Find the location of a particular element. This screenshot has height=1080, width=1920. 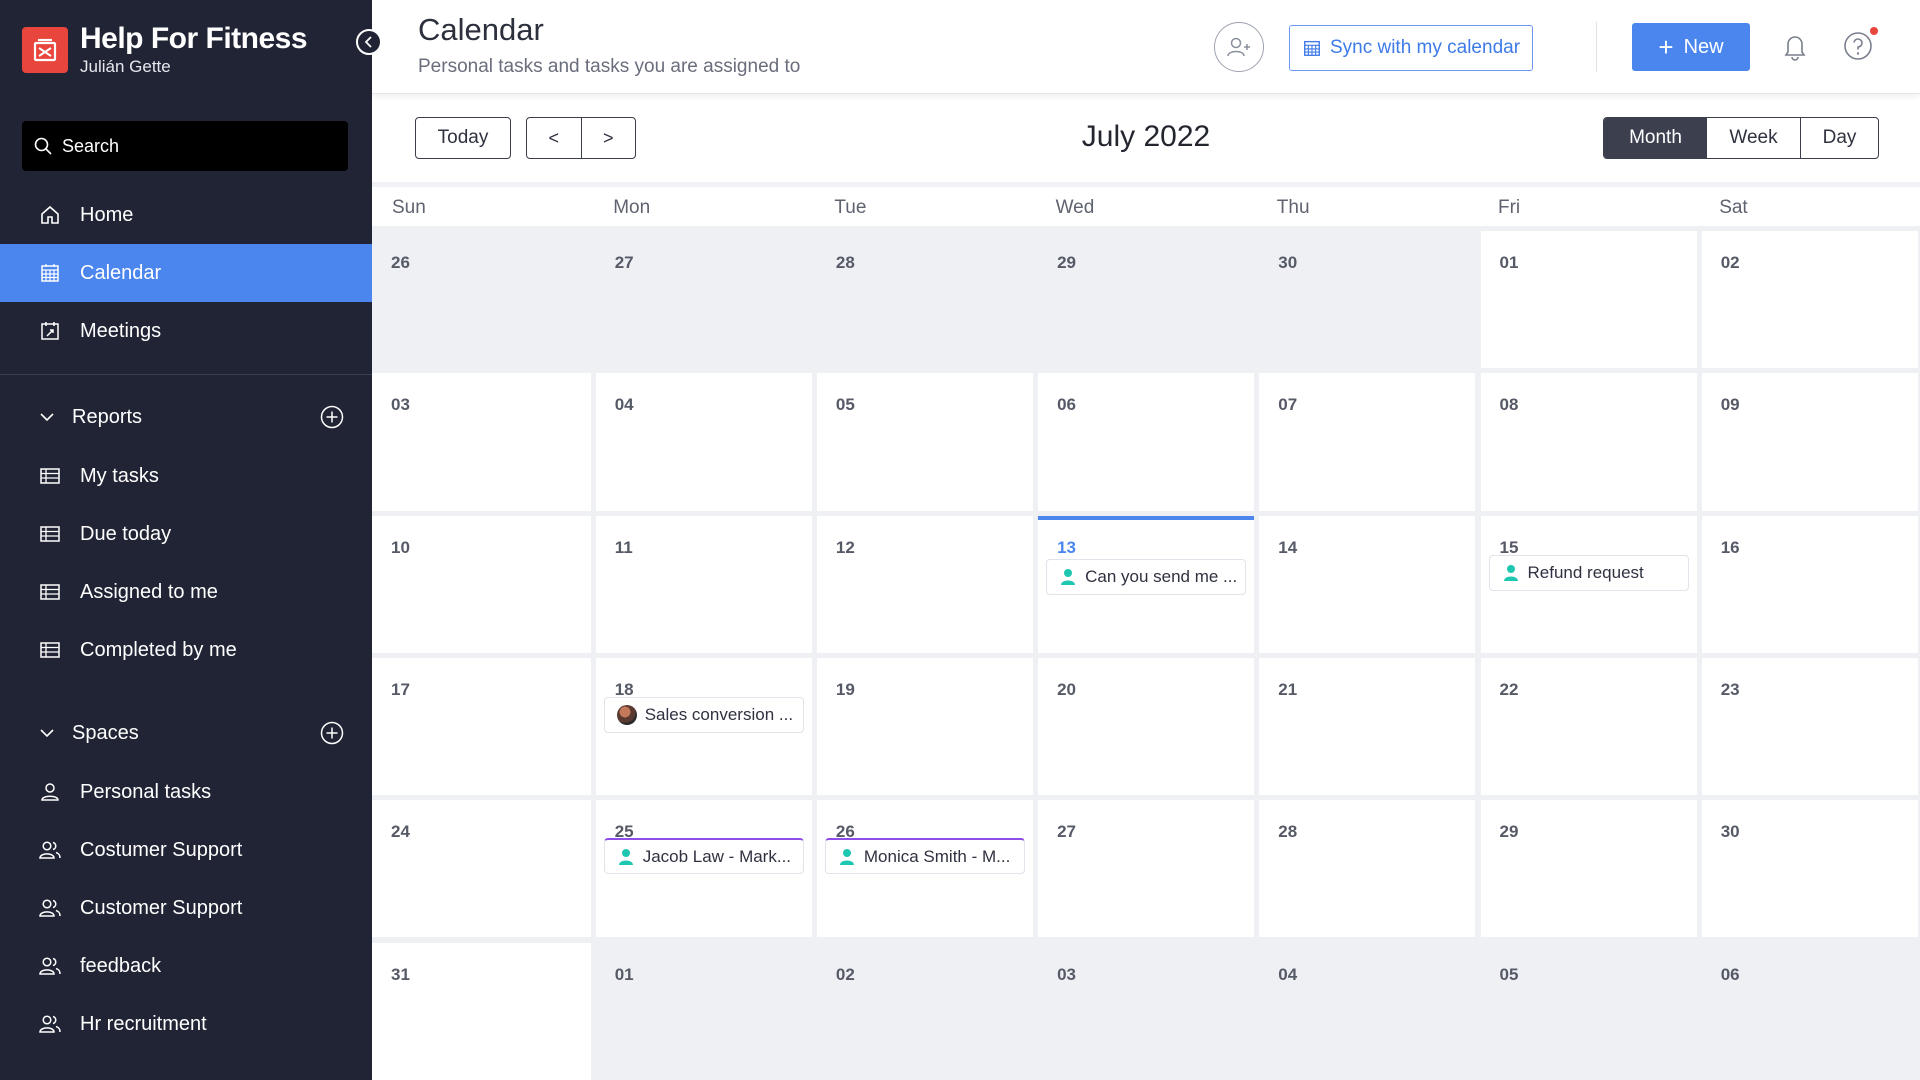

new-button: + New is located at coordinates (1691, 47).